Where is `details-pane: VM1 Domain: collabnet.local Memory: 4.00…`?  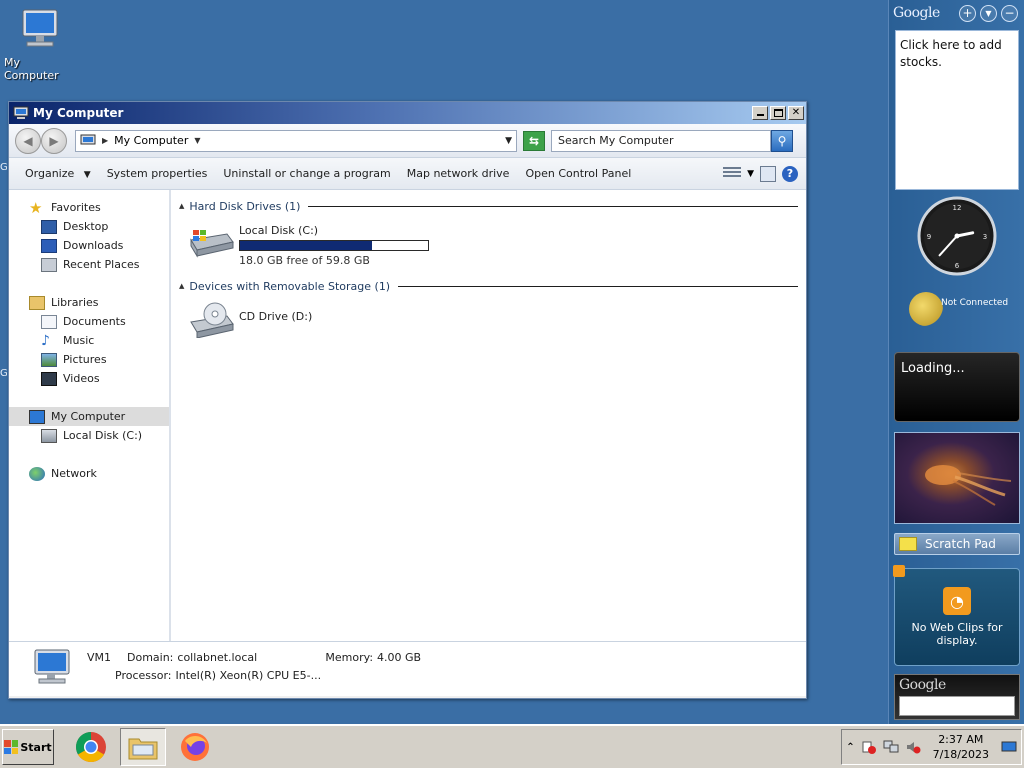
details-pane: VM1 Domain: collabnet.local Memory: 4.00… is located at coordinates (407, 669).